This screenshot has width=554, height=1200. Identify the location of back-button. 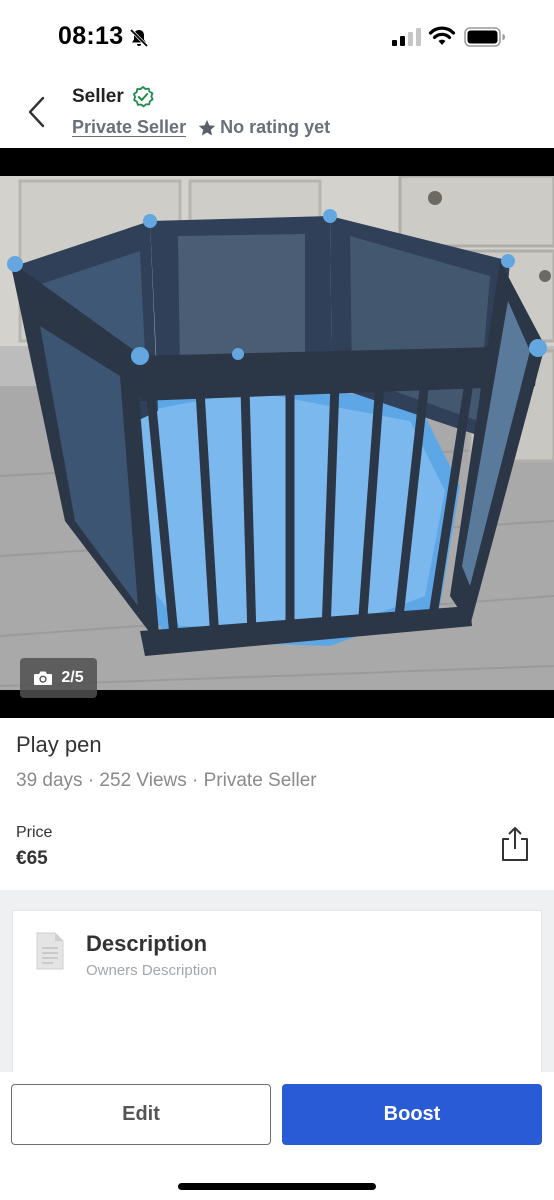
(37, 112).